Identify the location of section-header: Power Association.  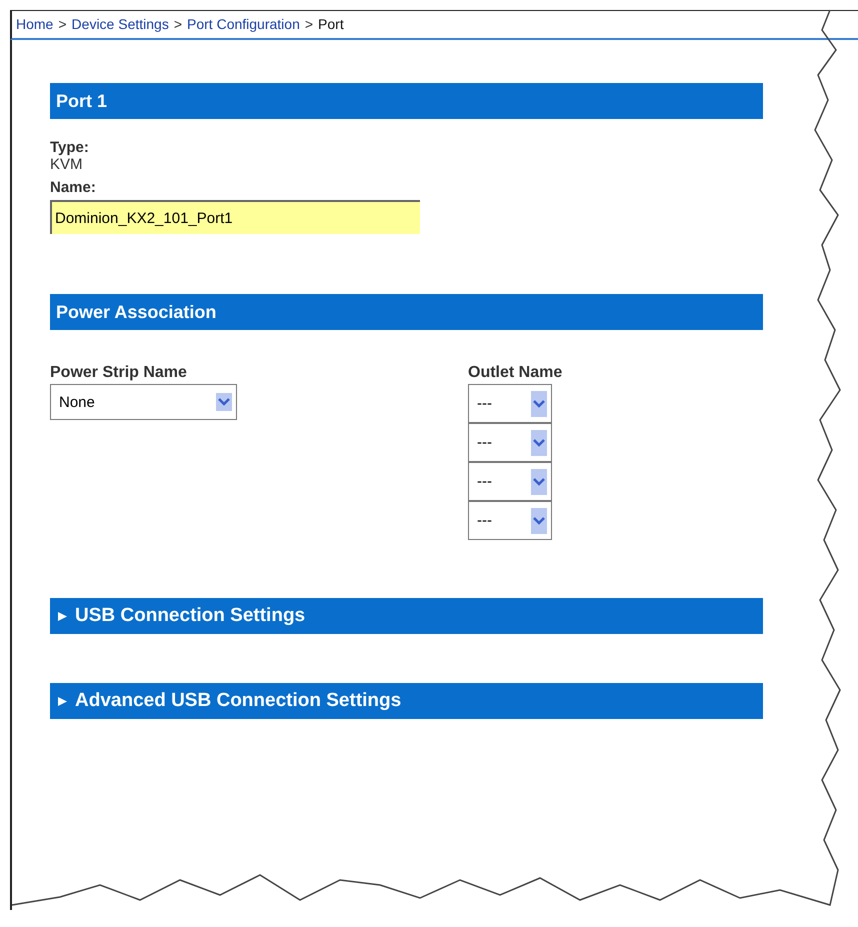
(406, 312).